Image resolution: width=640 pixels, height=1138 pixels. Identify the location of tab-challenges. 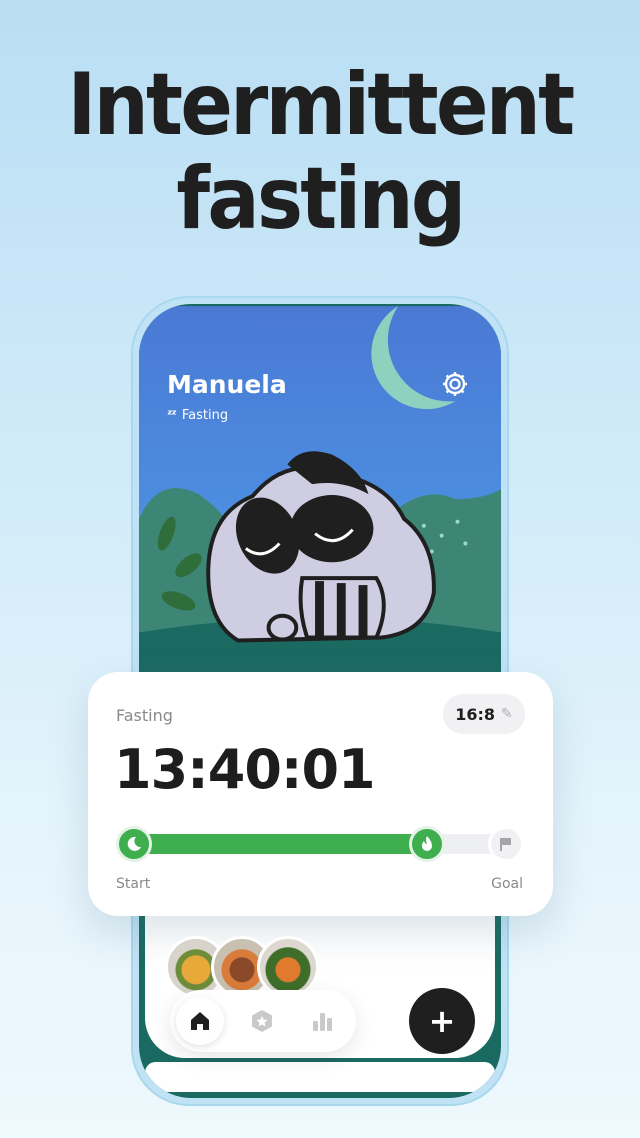
(262, 1021).